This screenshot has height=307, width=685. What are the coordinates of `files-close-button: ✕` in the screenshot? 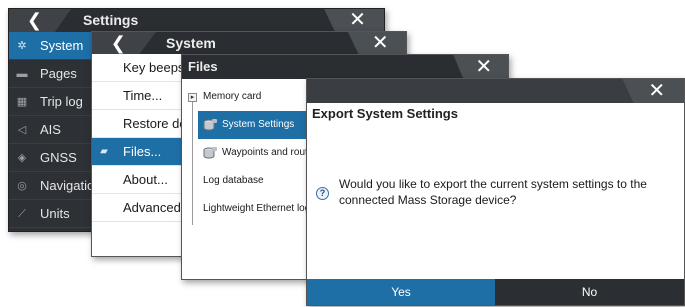 It's located at (480, 67).